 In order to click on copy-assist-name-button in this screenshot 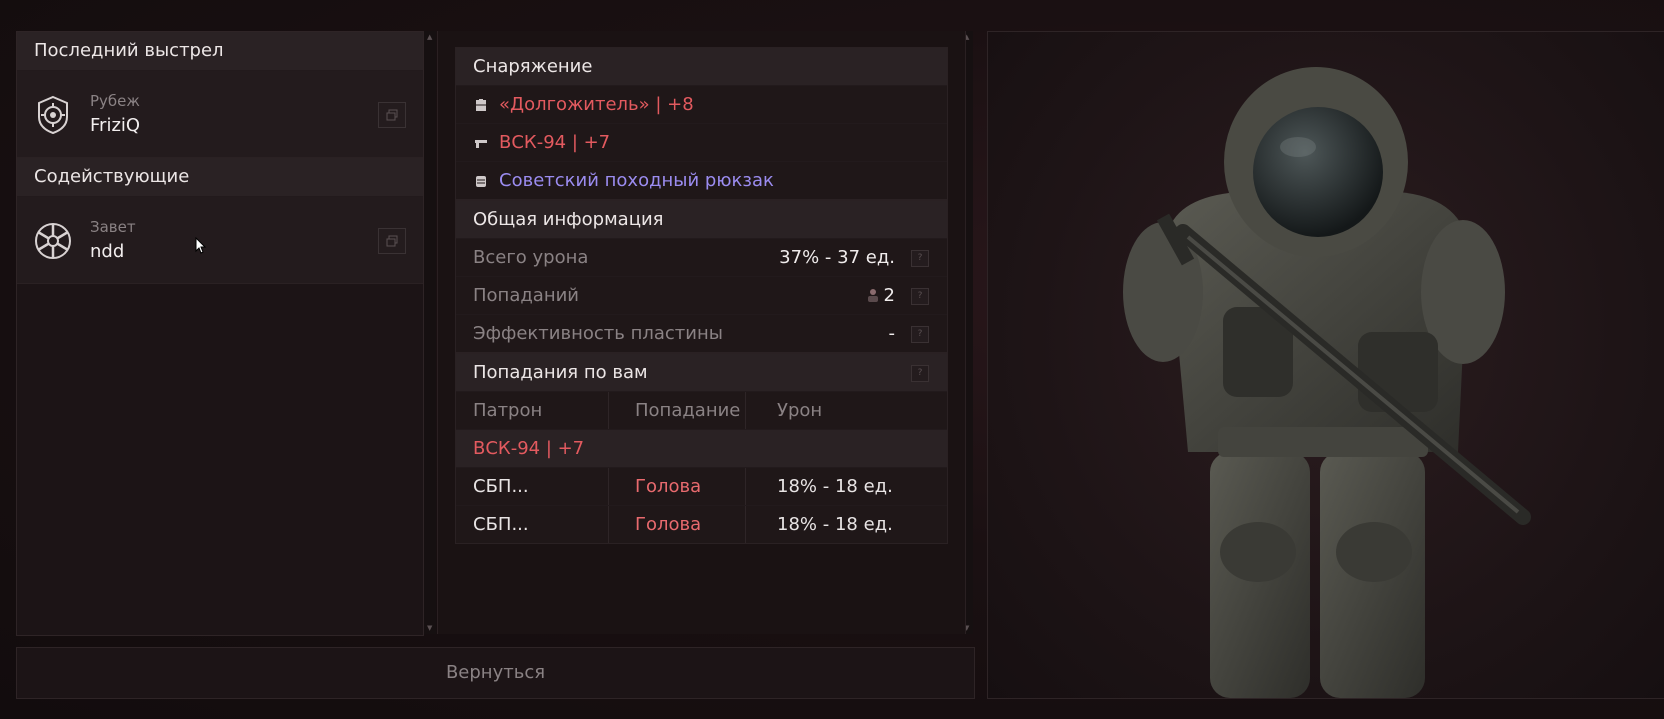, I will do `click(392, 241)`.